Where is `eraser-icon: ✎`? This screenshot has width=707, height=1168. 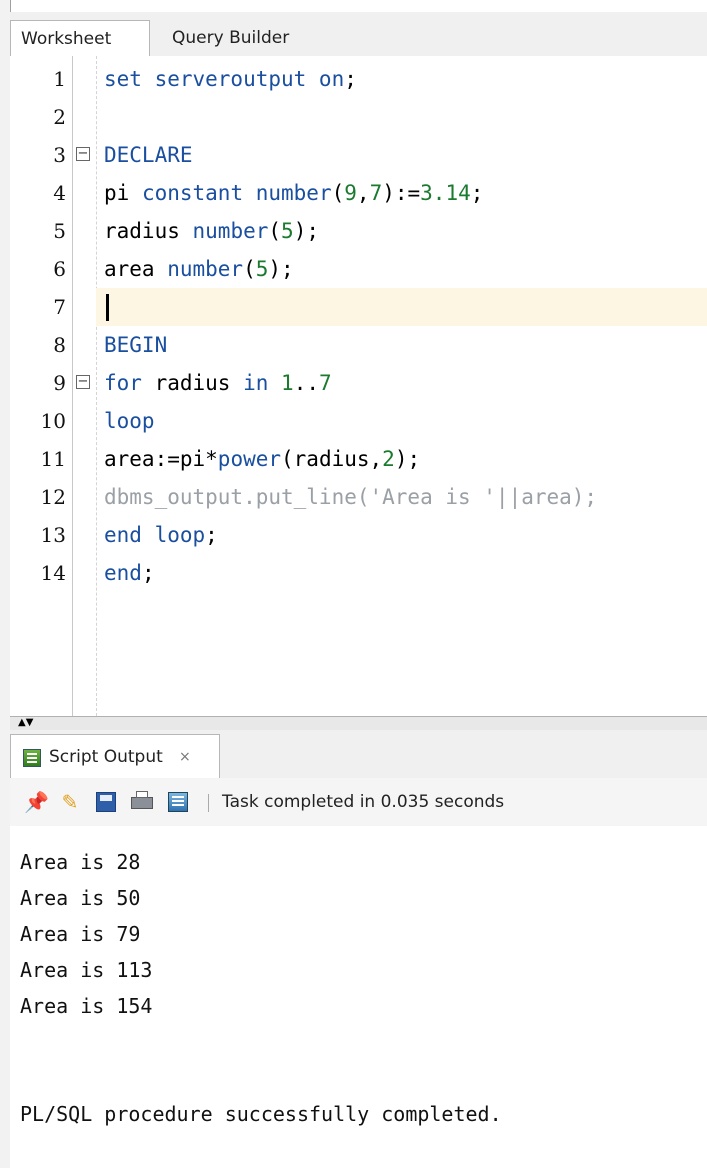 eraser-icon: ✎ is located at coordinates (70, 802).